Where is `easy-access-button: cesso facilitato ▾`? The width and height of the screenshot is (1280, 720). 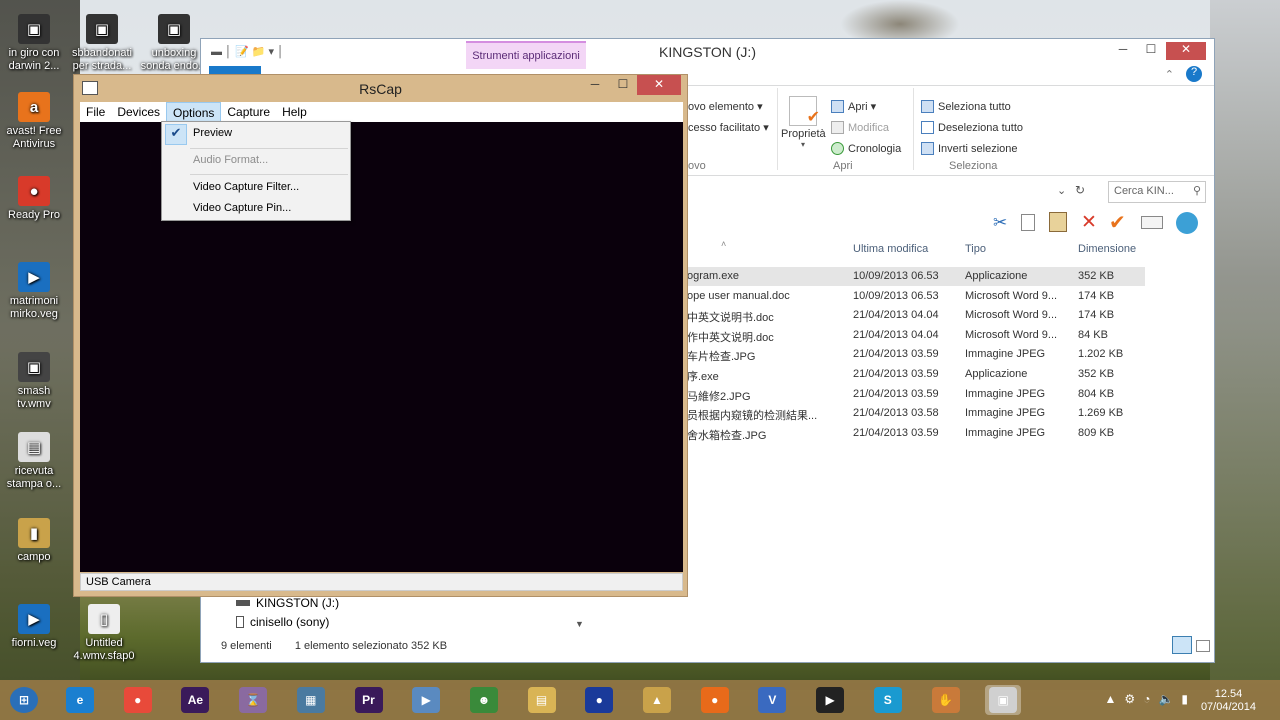 easy-access-button: cesso facilitato ▾ is located at coordinates (728, 127).